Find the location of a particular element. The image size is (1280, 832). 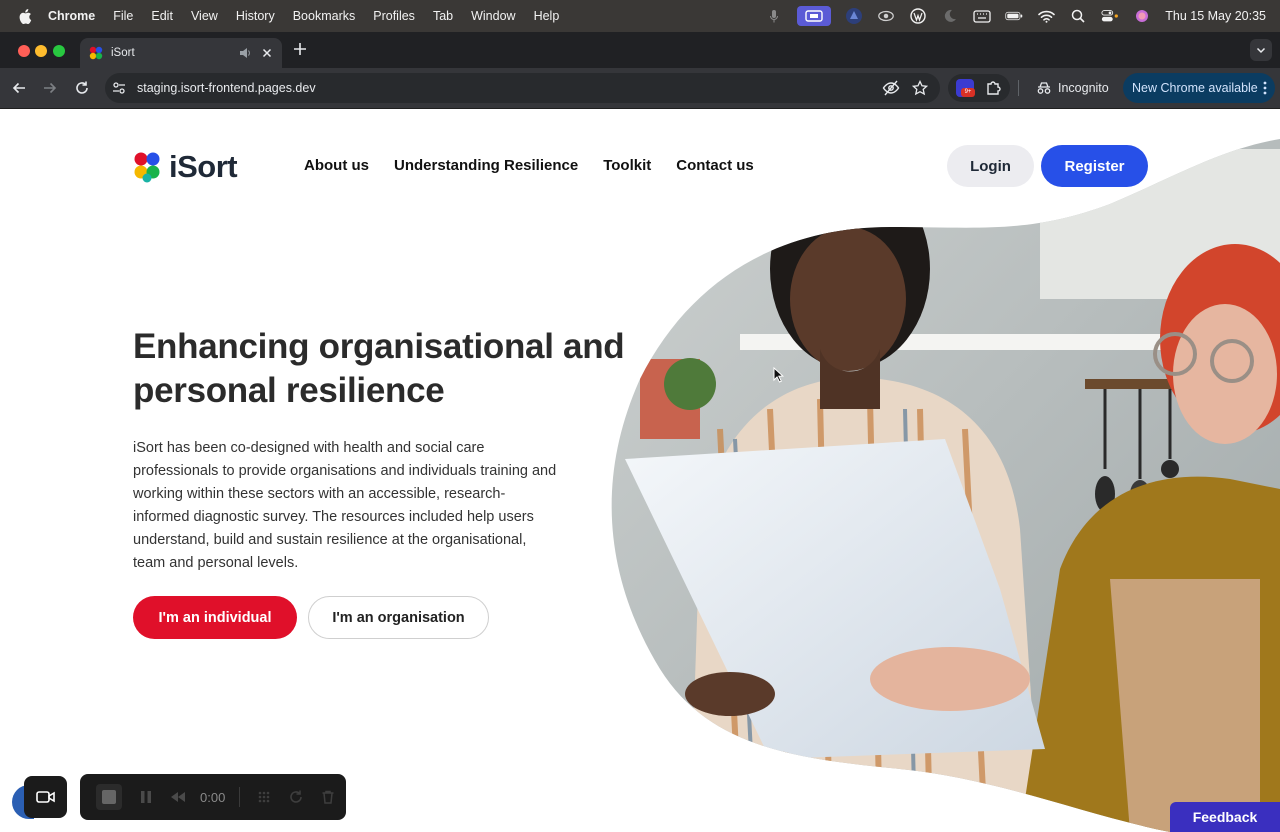

control-center-icon is located at coordinates (1110, 16).